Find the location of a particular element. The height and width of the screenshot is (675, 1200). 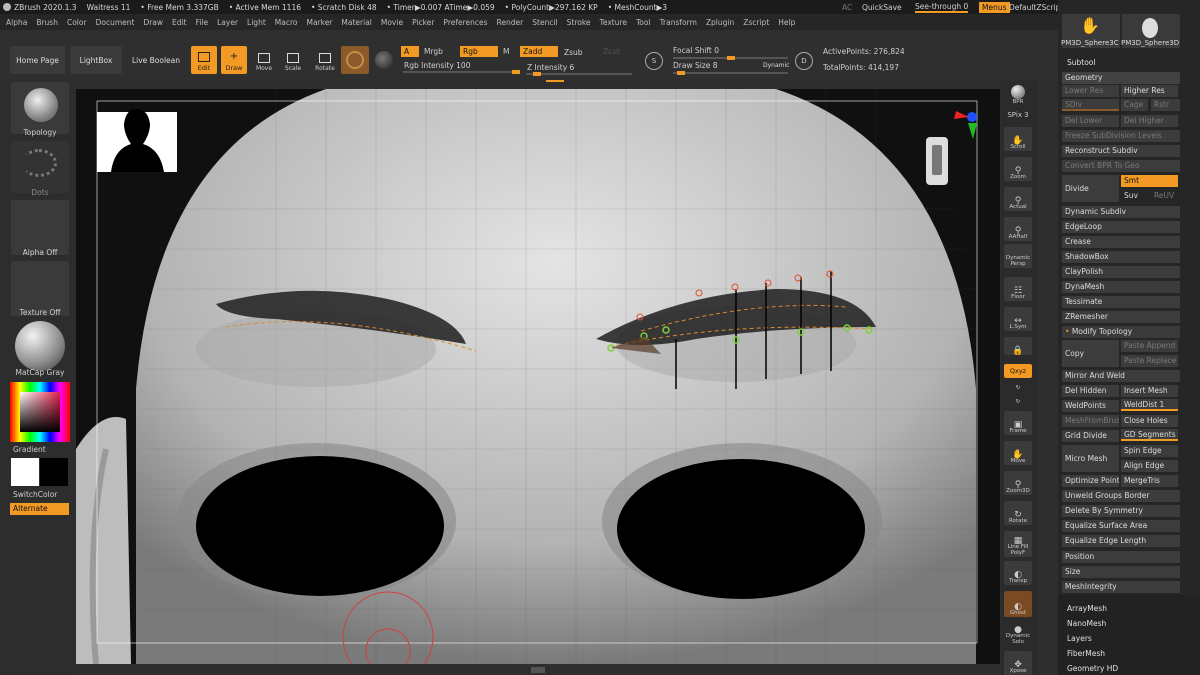

nanomesh-header: NanoMesh is located at coordinates (1086, 623).